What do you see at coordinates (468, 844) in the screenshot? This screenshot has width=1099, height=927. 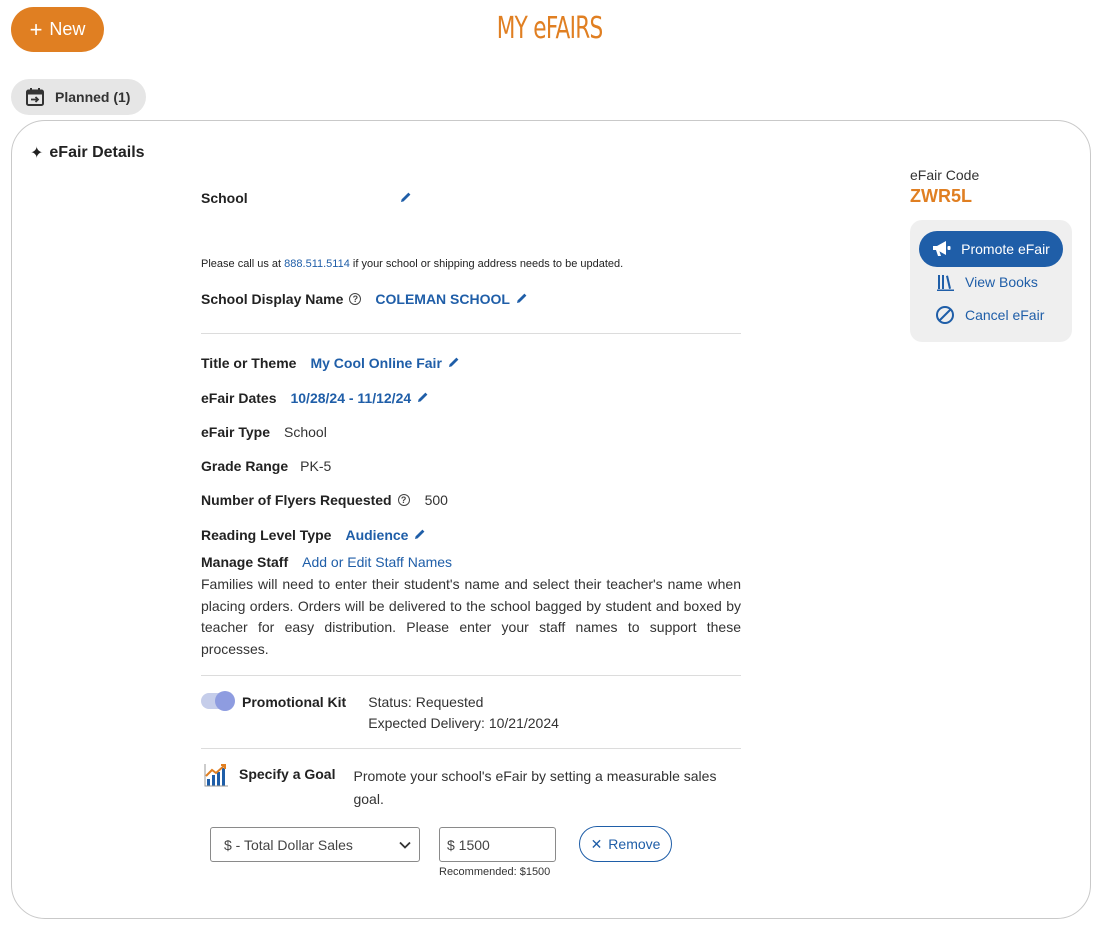 I see `goal-amount-value: $ 1500` at bounding box center [468, 844].